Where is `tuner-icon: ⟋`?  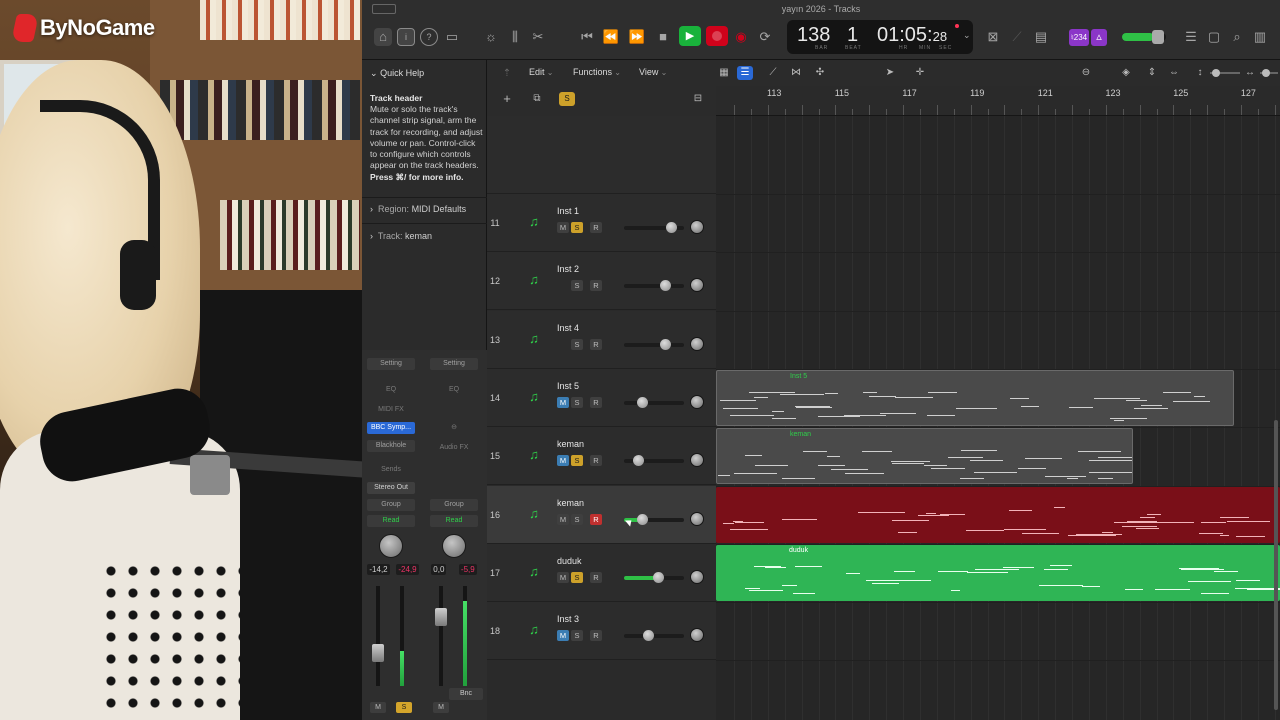
tuner-icon: ⟋ is located at coordinates (1017, 37).